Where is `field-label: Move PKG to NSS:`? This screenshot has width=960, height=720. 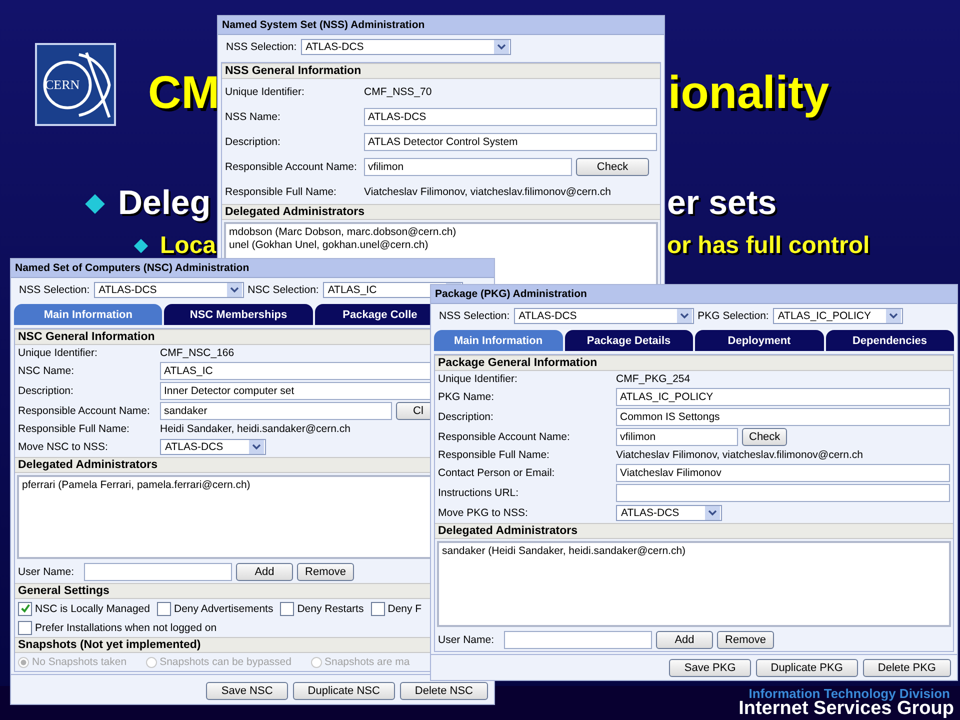
field-label: Move PKG to NSS: is located at coordinates (483, 513).